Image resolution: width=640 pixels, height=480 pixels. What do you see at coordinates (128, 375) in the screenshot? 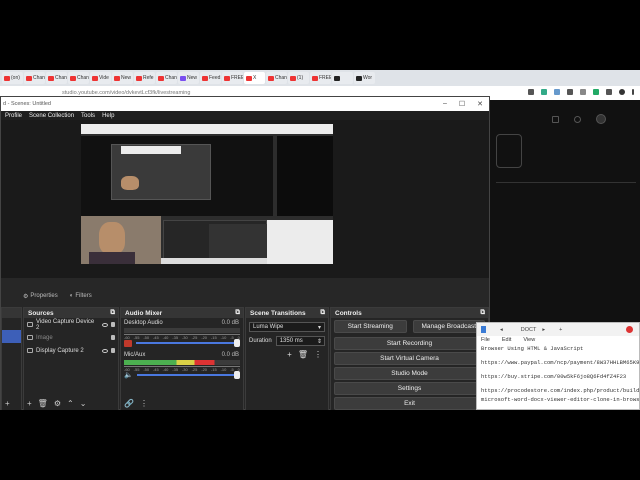
I see `speaker-icon: 🔈` at bounding box center [128, 375].